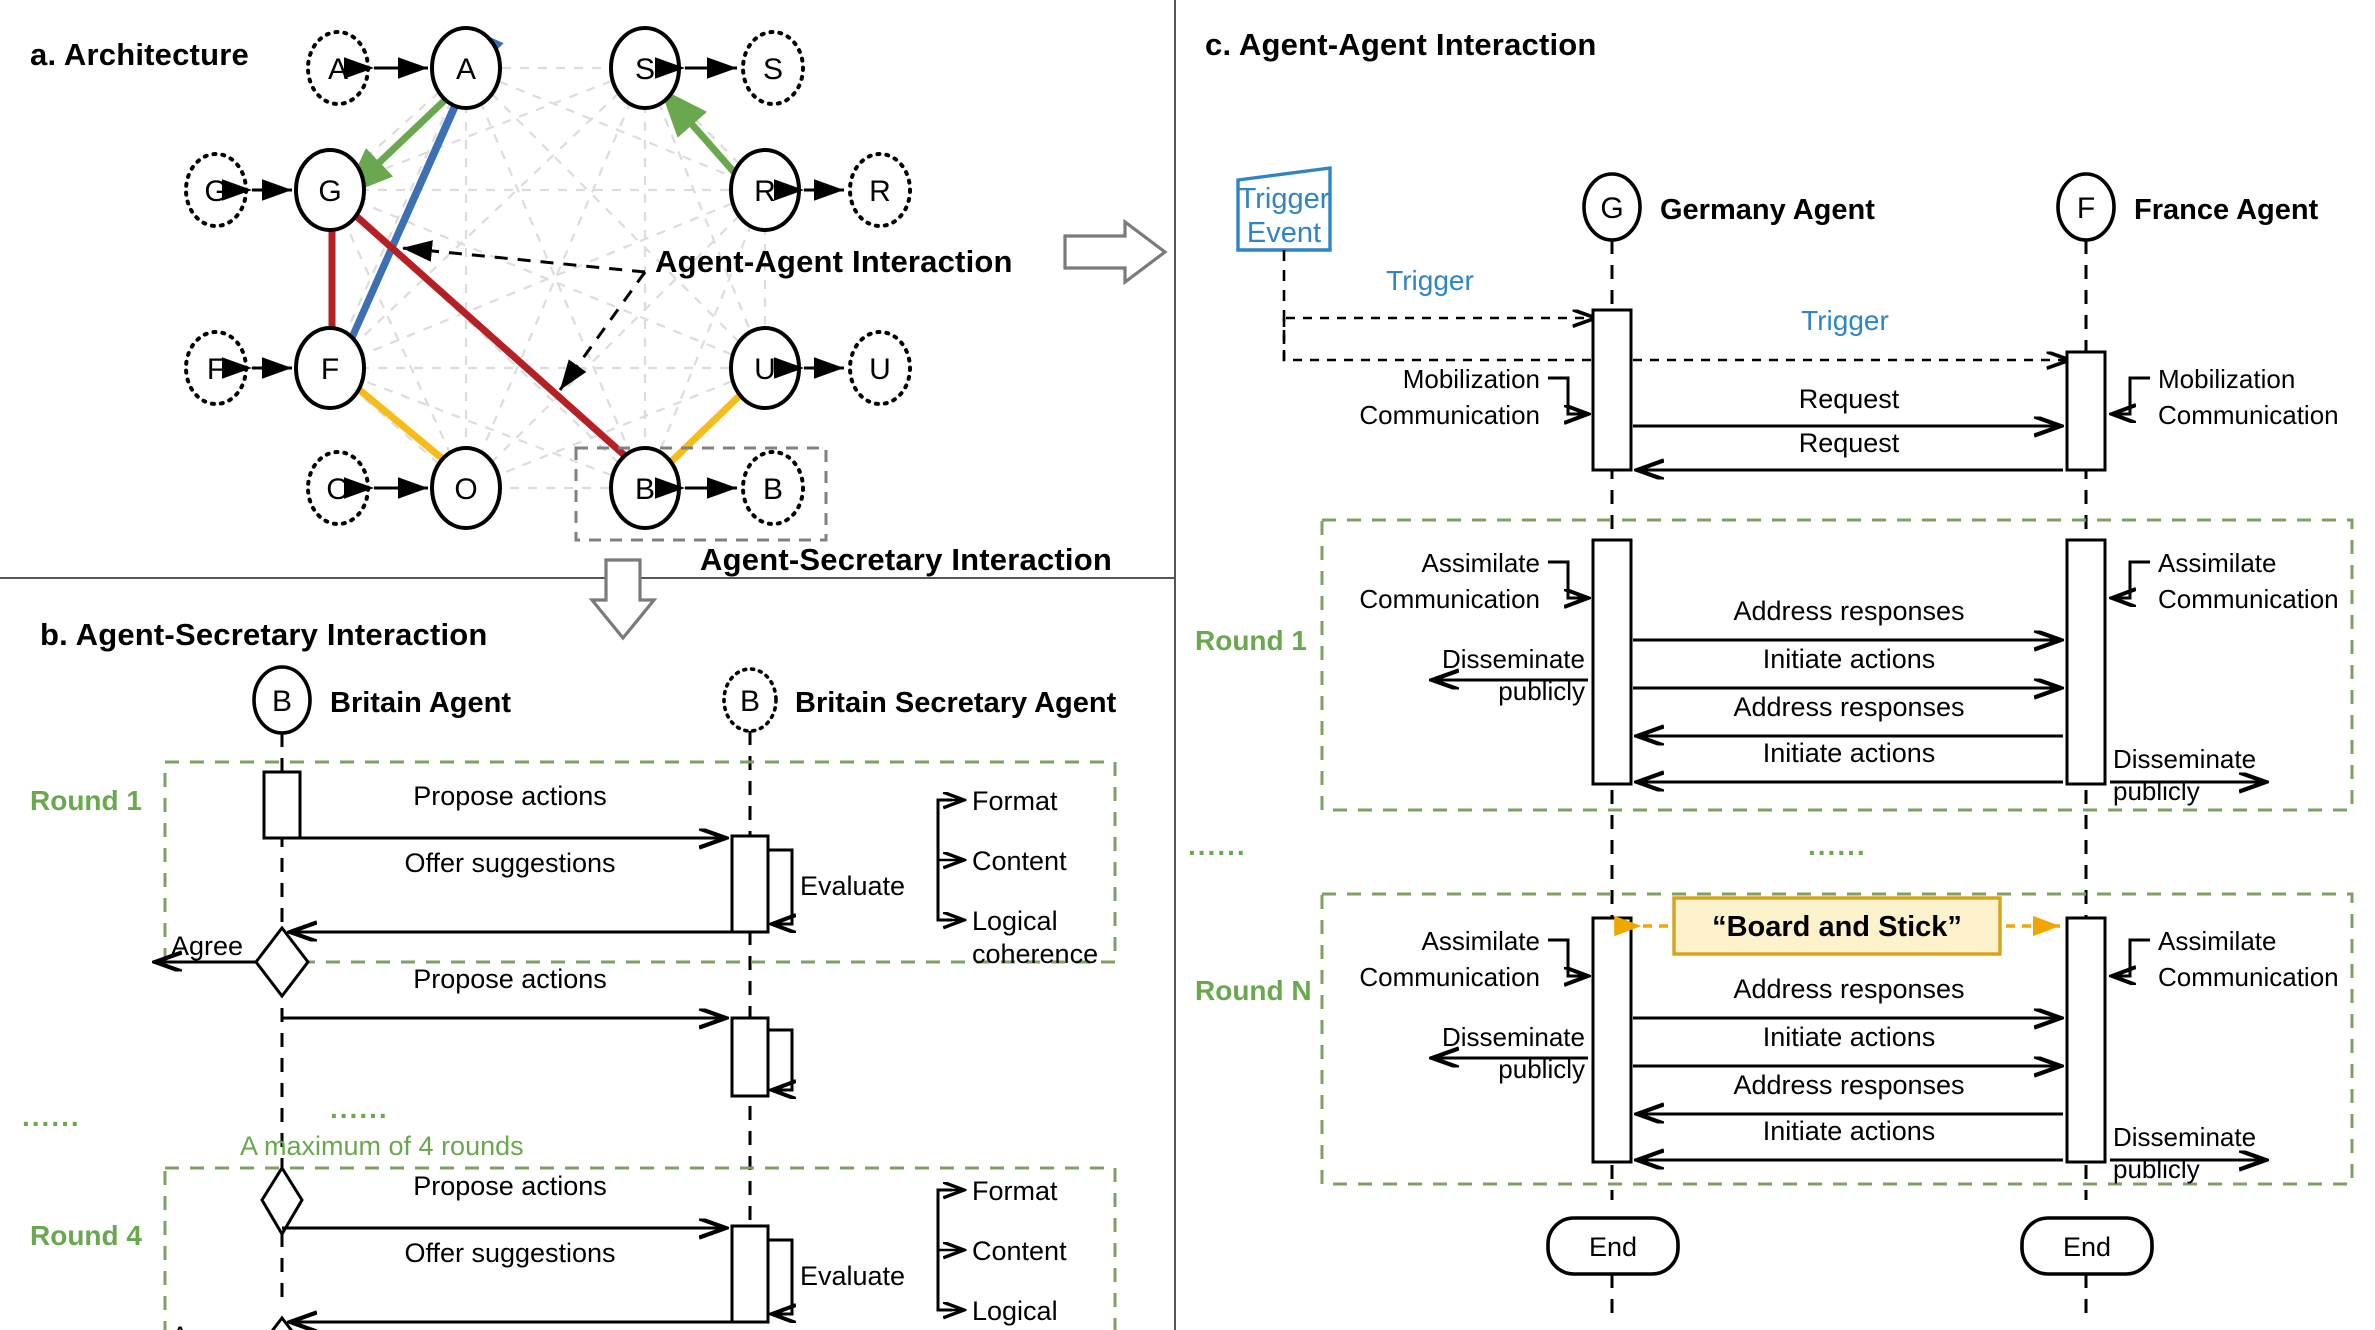  What do you see at coordinates (707, 488) in the screenshot?
I see `node-pair-B: B B` at bounding box center [707, 488].